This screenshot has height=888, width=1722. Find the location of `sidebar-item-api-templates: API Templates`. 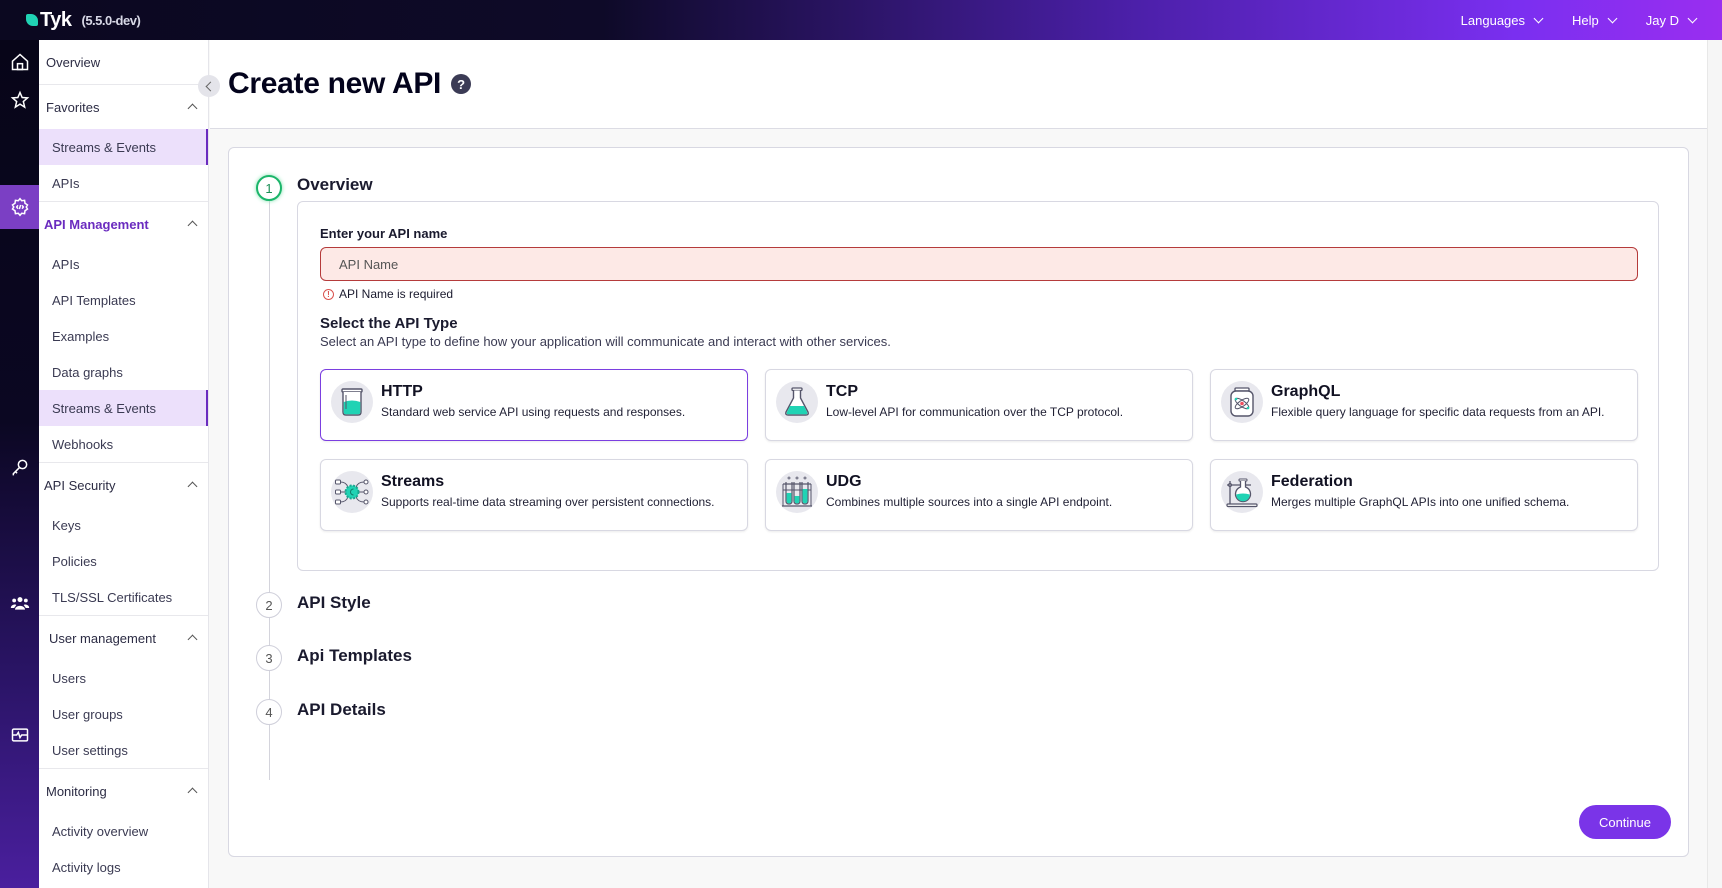

sidebar-item-api-templates: API Templates is located at coordinates (123, 300).